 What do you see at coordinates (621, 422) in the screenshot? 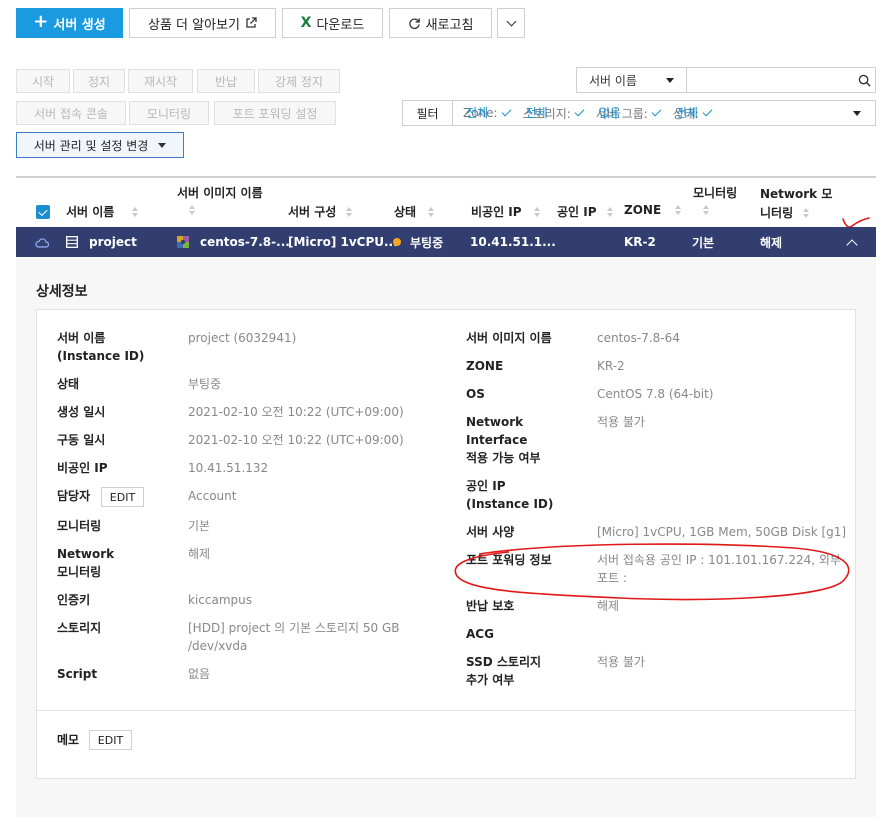
I see `detail-net-interface-value: 적용 불가` at bounding box center [621, 422].